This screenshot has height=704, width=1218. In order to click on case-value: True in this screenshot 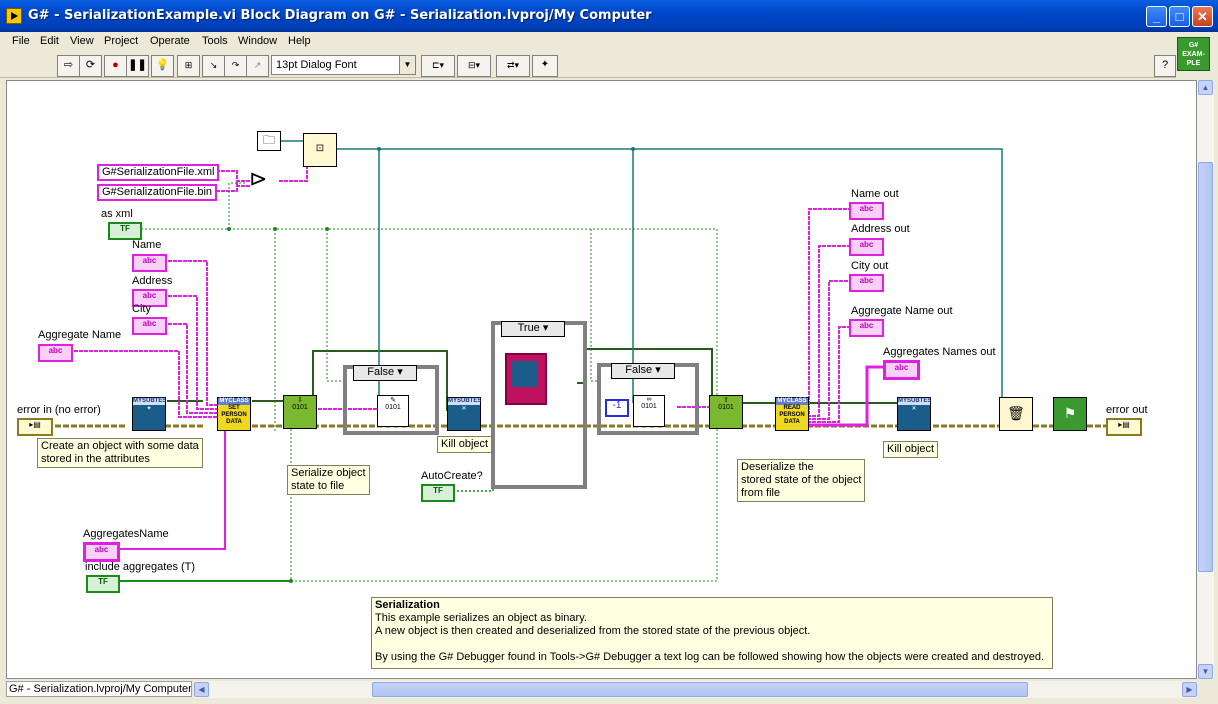, I will do `click(528, 328)`.